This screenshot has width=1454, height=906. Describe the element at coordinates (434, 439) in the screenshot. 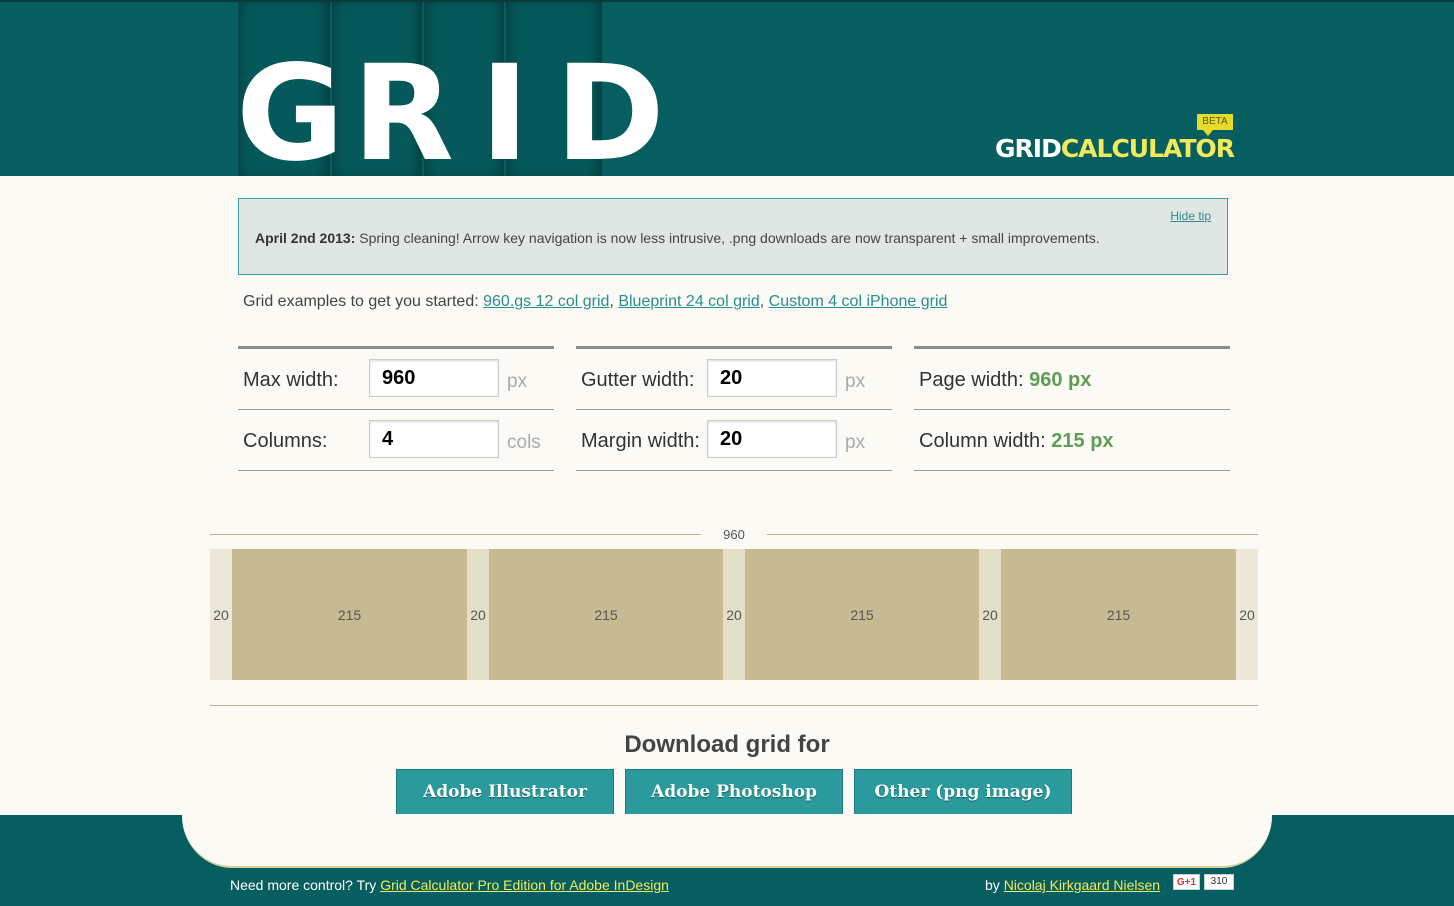

I see `columns-input: 4` at that location.